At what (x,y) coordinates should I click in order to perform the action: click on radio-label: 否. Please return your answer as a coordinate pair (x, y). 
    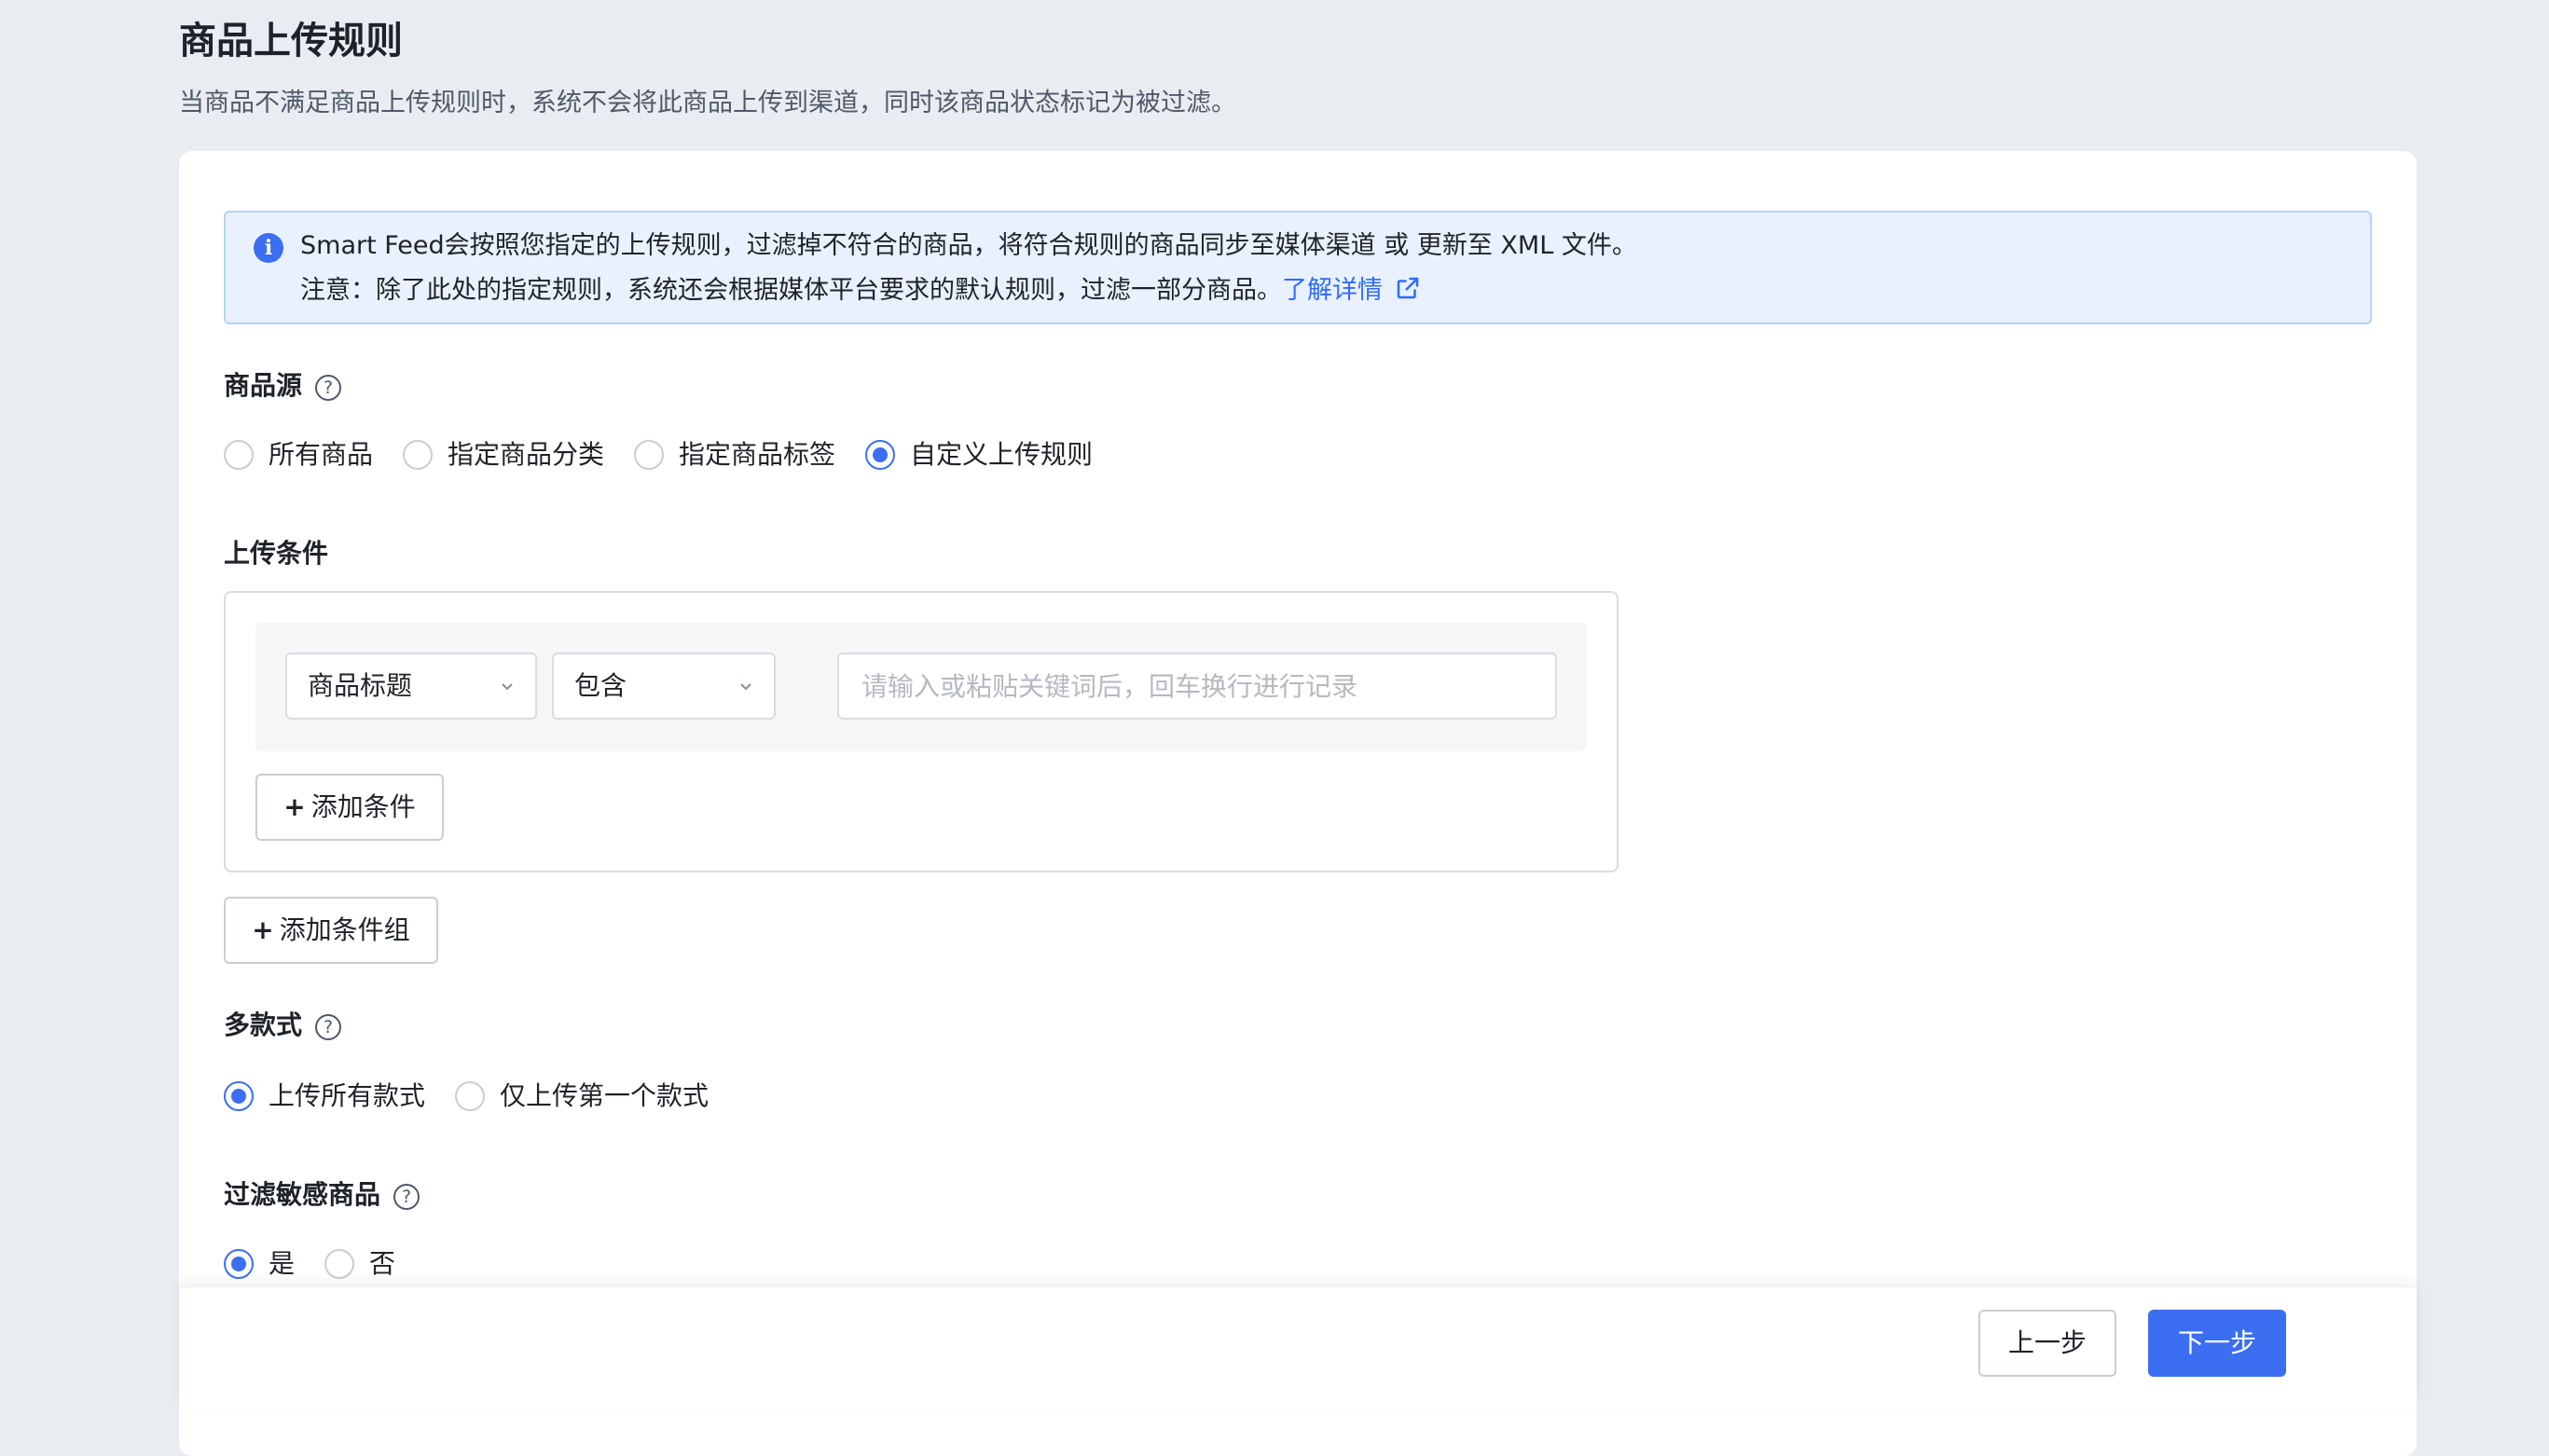
    Looking at the image, I should click on (382, 1263).